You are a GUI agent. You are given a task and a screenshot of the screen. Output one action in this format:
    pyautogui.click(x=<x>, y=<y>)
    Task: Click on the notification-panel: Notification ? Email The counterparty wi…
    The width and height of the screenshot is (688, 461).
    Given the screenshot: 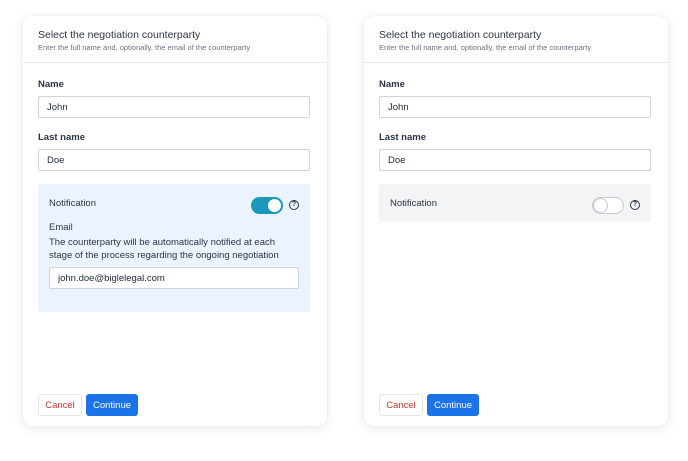 What is the action you would take?
    pyautogui.click(x=174, y=248)
    